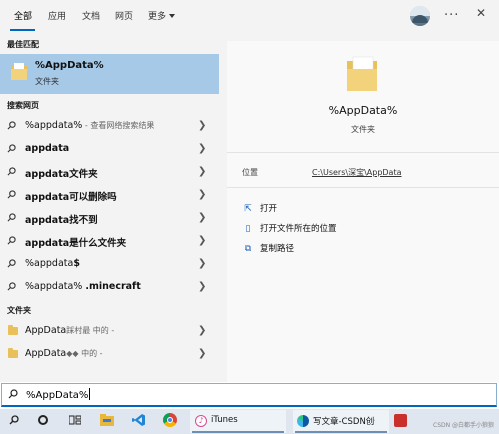 The height and width of the screenshot is (434, 499). Describe the element at coordinates (14, 420) in the screenshot. I see `taskbar-search-icon` at that location.